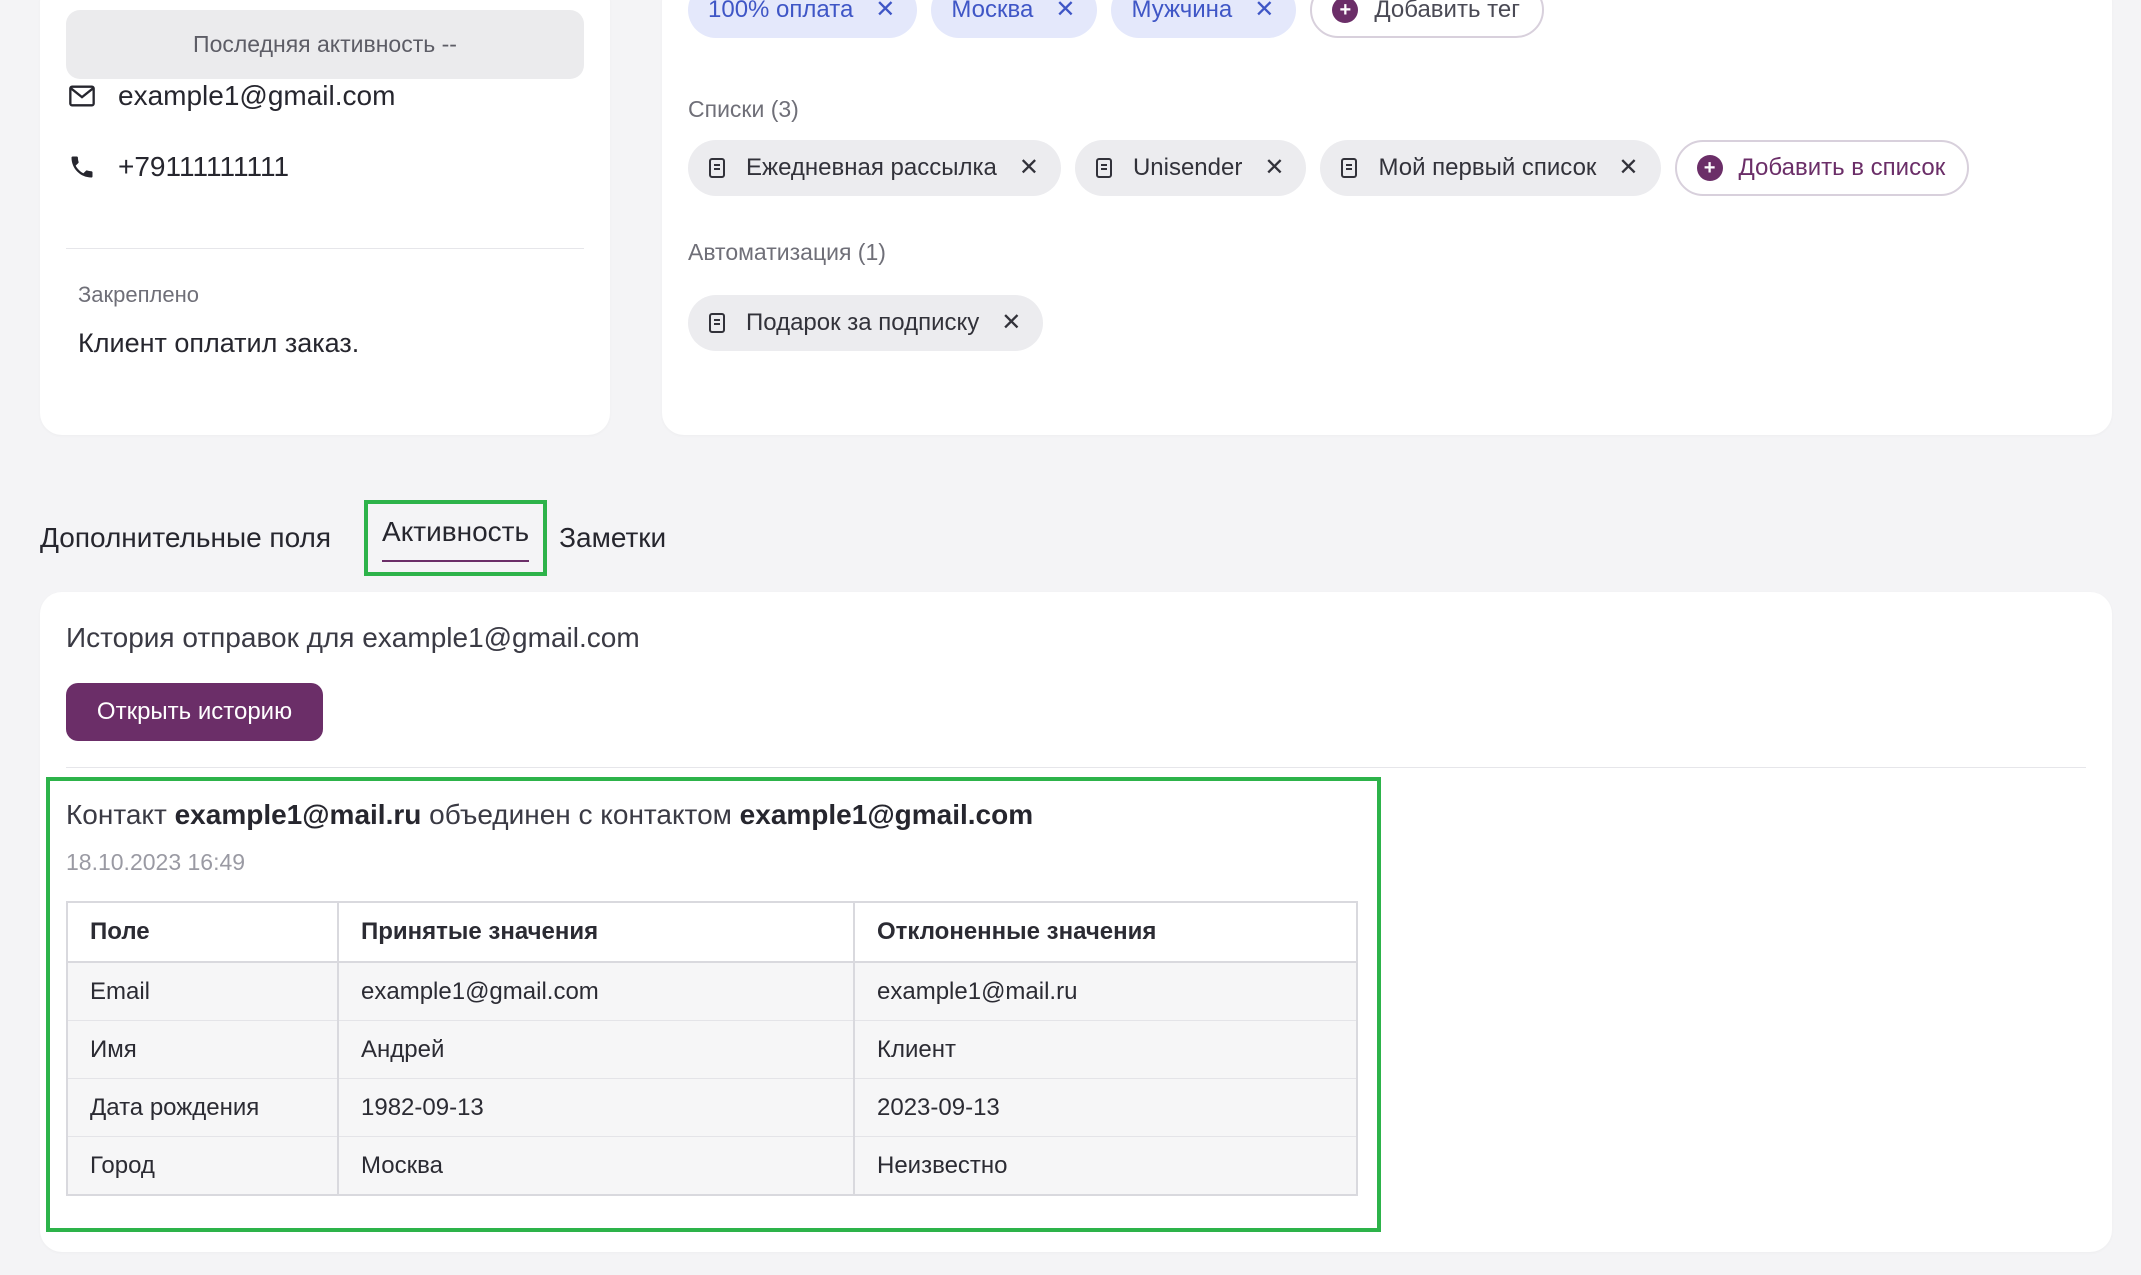 The image size is (2141, 1275). Describe the element at coordinates (1842, 167) in the screenshot. I see `add-to-list-label: Добавить в список` at that location.